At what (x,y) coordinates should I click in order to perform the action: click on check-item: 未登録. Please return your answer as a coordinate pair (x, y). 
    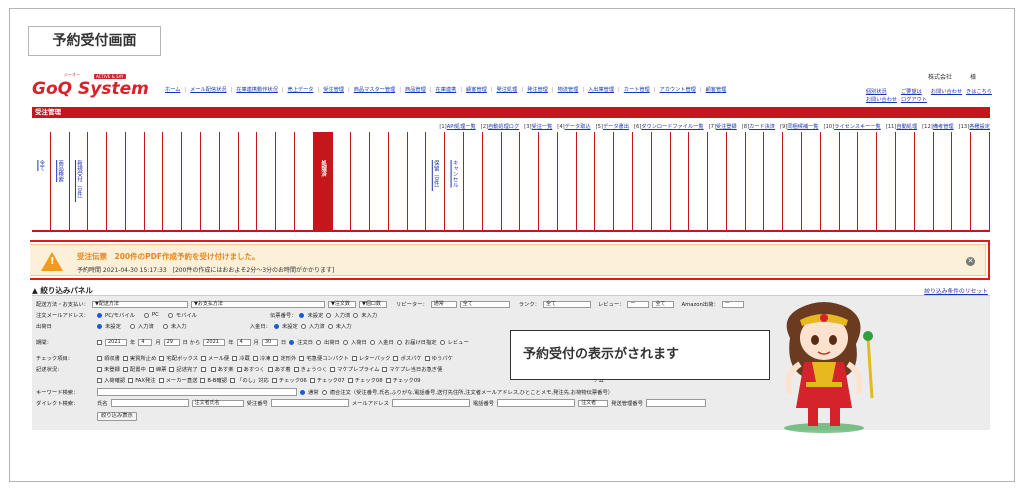
    Looking at the image, I should click on (108, 369).